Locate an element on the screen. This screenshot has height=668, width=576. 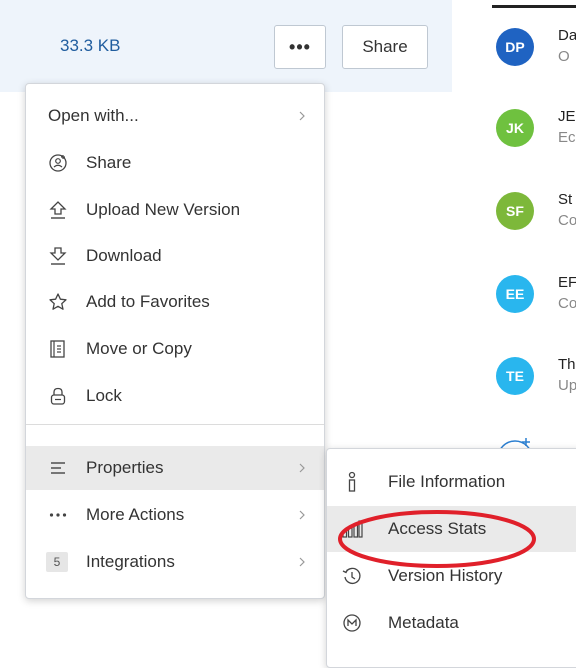
activity-item: SF St Co is located at coordinates (536, 215).